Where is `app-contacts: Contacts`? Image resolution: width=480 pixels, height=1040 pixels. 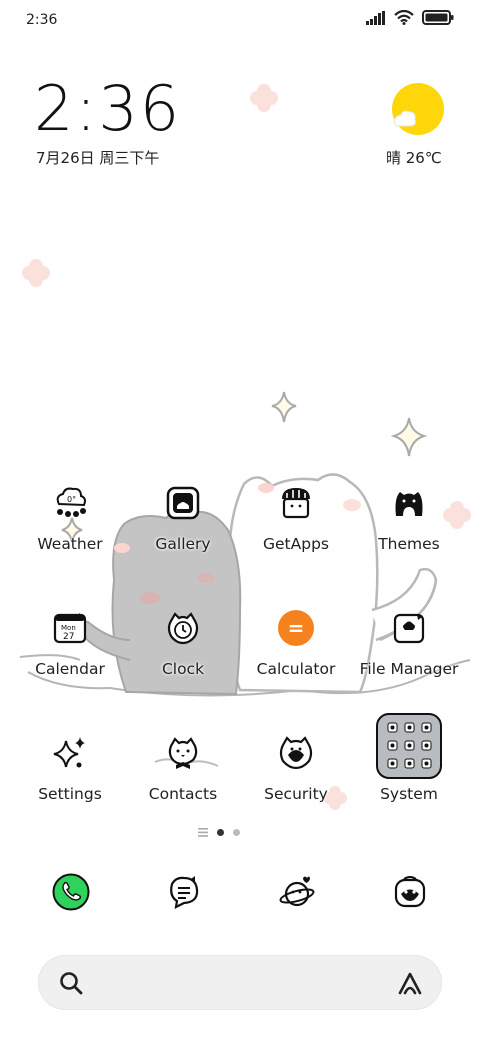 app-contacts: Contacts is located at coordinates (183, 773).